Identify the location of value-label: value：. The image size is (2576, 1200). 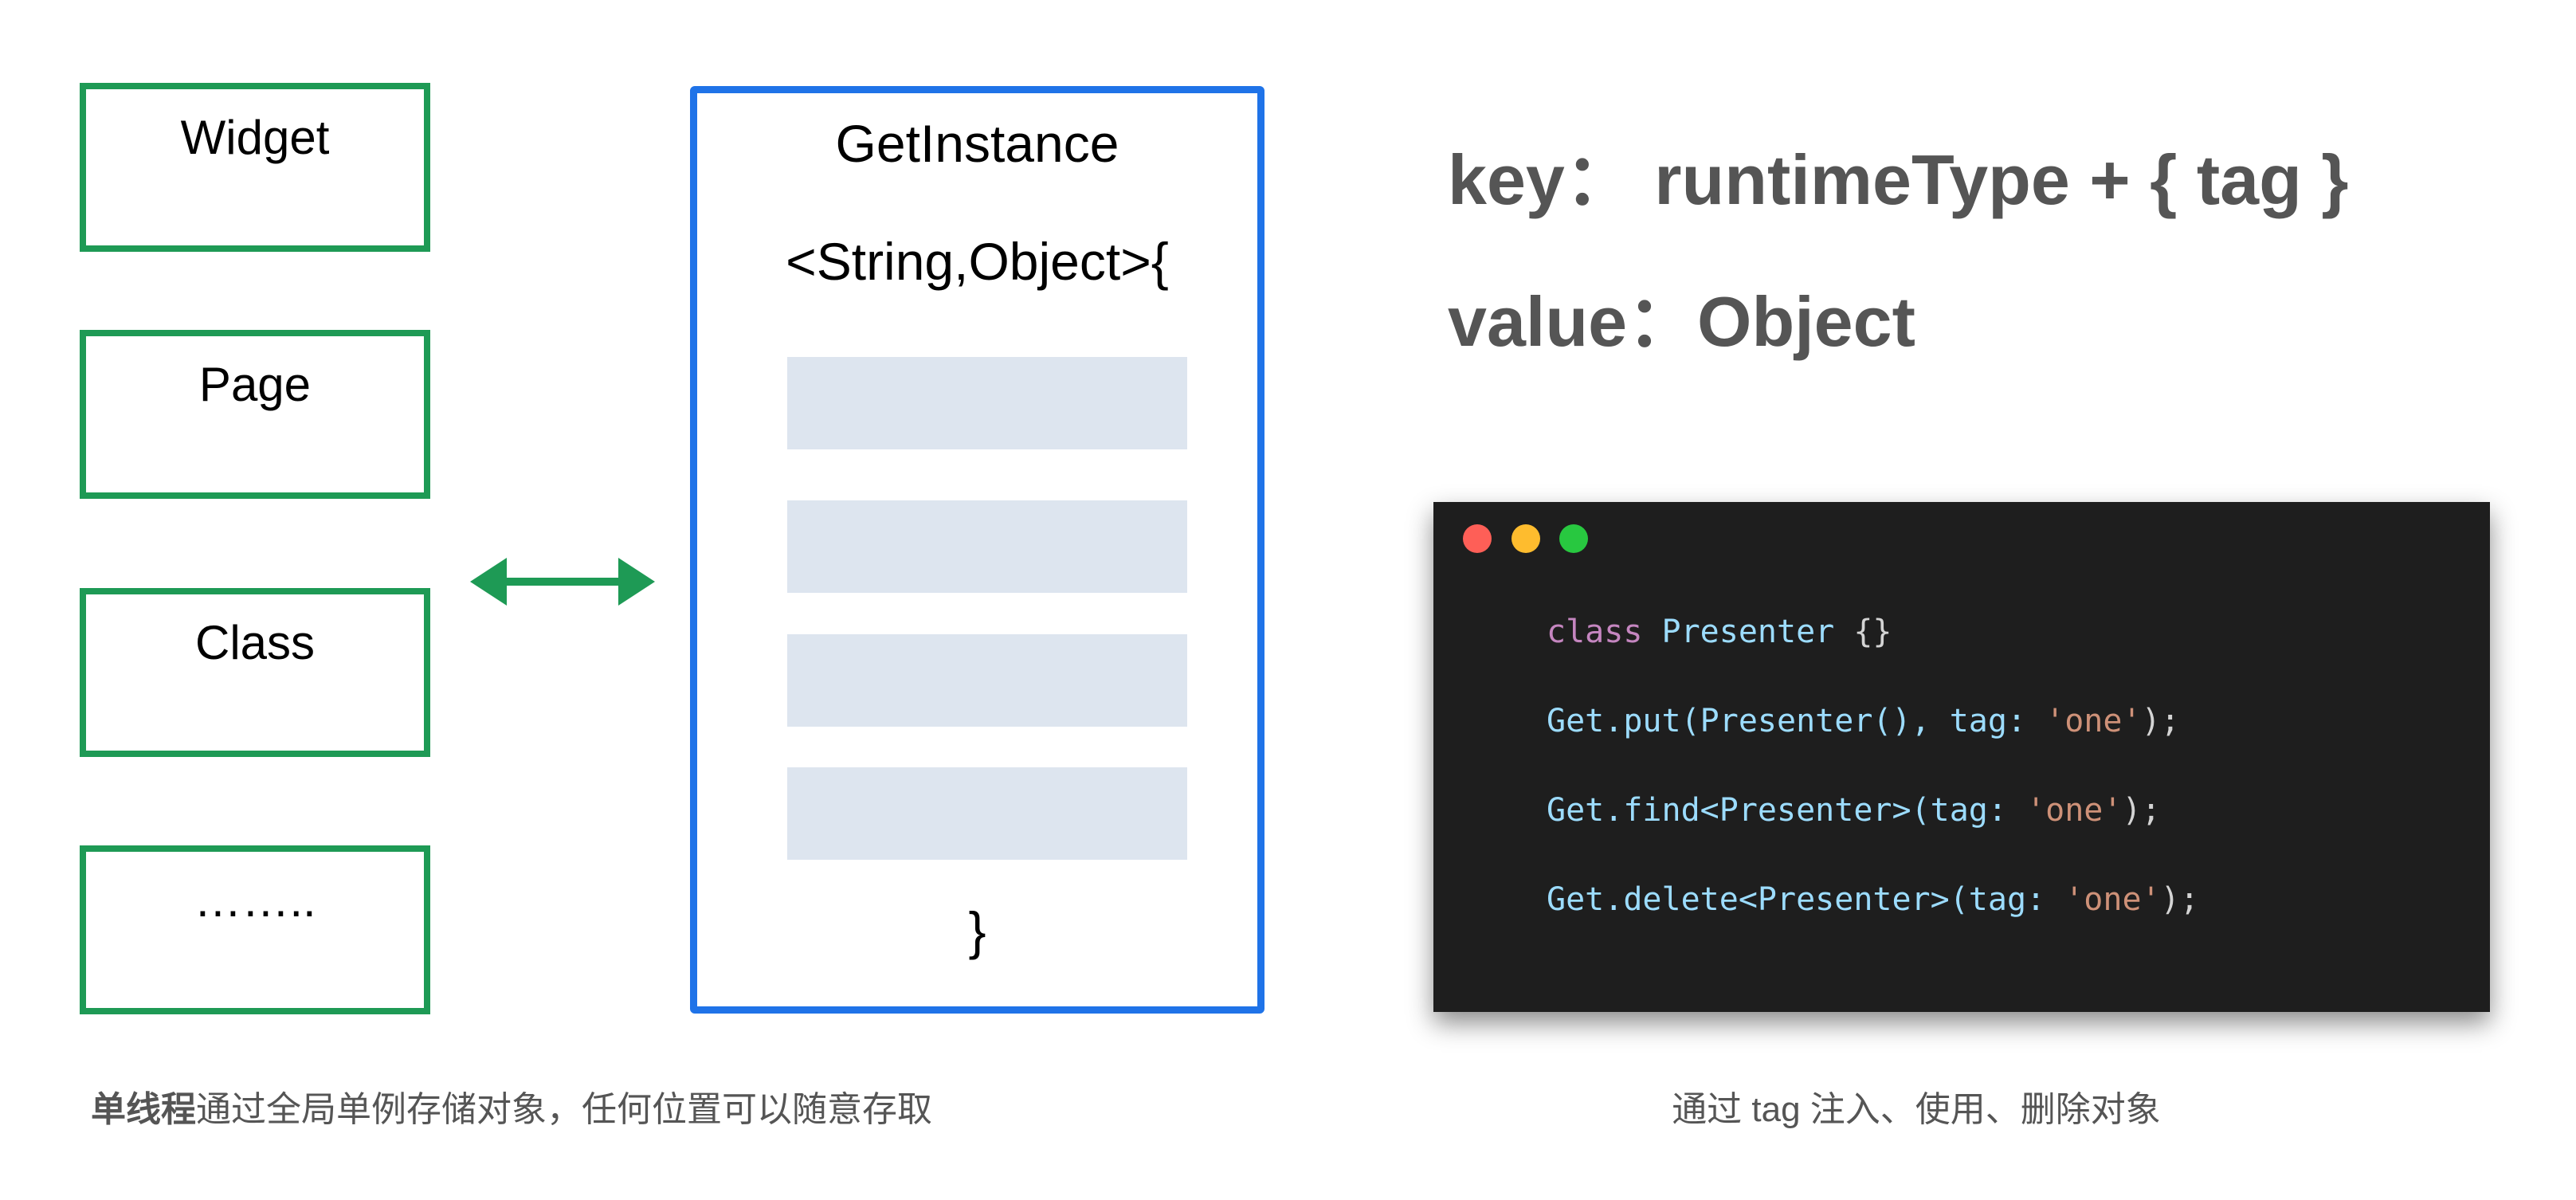
(1573, 321).